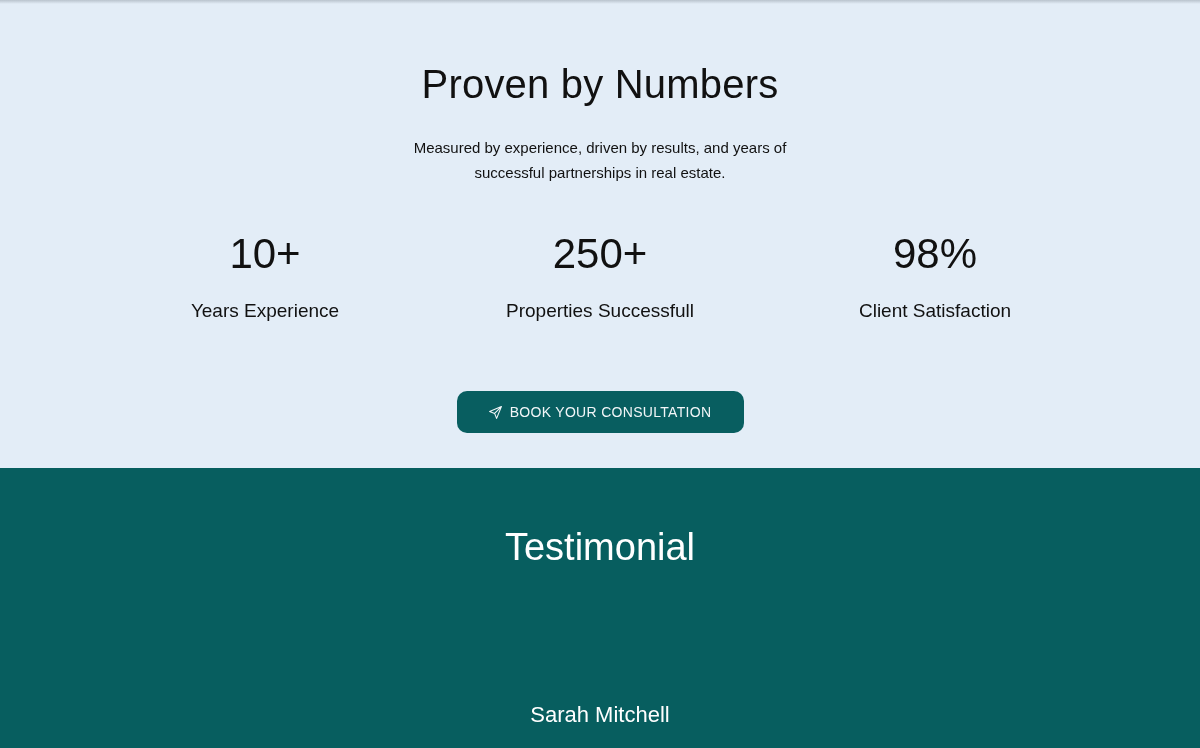 The height and width of the screenshot is (748, 1200). What do you see at coordinates (600, 160) in the screenshot?
I see `section-subtitle: Measured by experience, driven by results, and years of successful partnerships in real estate.` at bounding box center [600, 160].